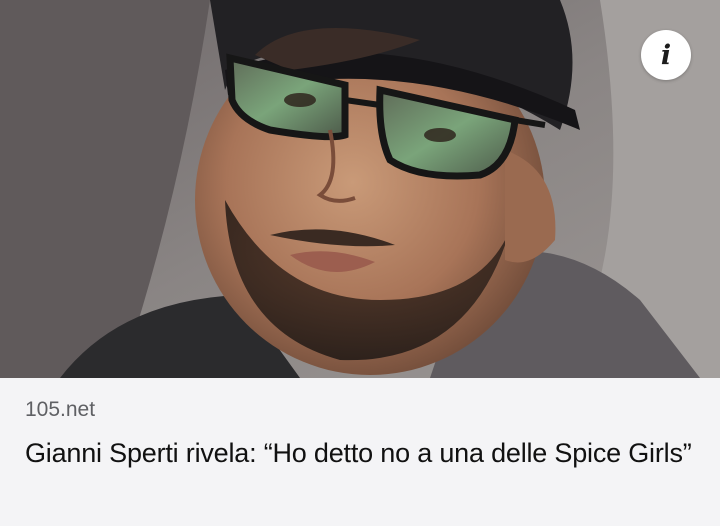 The image size is (720, 526). What do you see at coordinates (60, 409) in the screenshot?
I see `source-domain: 105.net` at bounding box center [60, 409].